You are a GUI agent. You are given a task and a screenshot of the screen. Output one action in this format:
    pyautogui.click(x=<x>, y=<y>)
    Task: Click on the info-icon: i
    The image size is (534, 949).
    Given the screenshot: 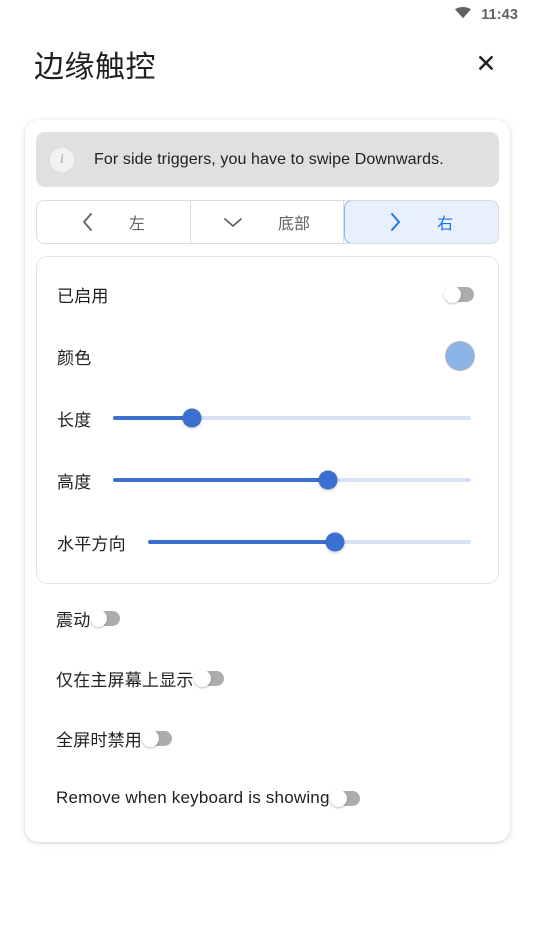 What is the action you would take?
    pyautogui.click(x=62, y=159)
    